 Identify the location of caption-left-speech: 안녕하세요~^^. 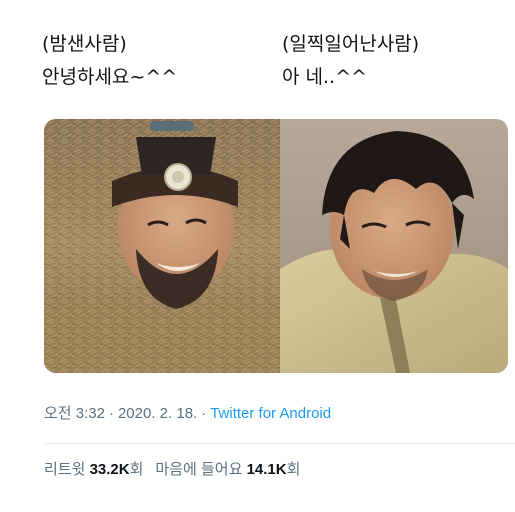
(110, 77).